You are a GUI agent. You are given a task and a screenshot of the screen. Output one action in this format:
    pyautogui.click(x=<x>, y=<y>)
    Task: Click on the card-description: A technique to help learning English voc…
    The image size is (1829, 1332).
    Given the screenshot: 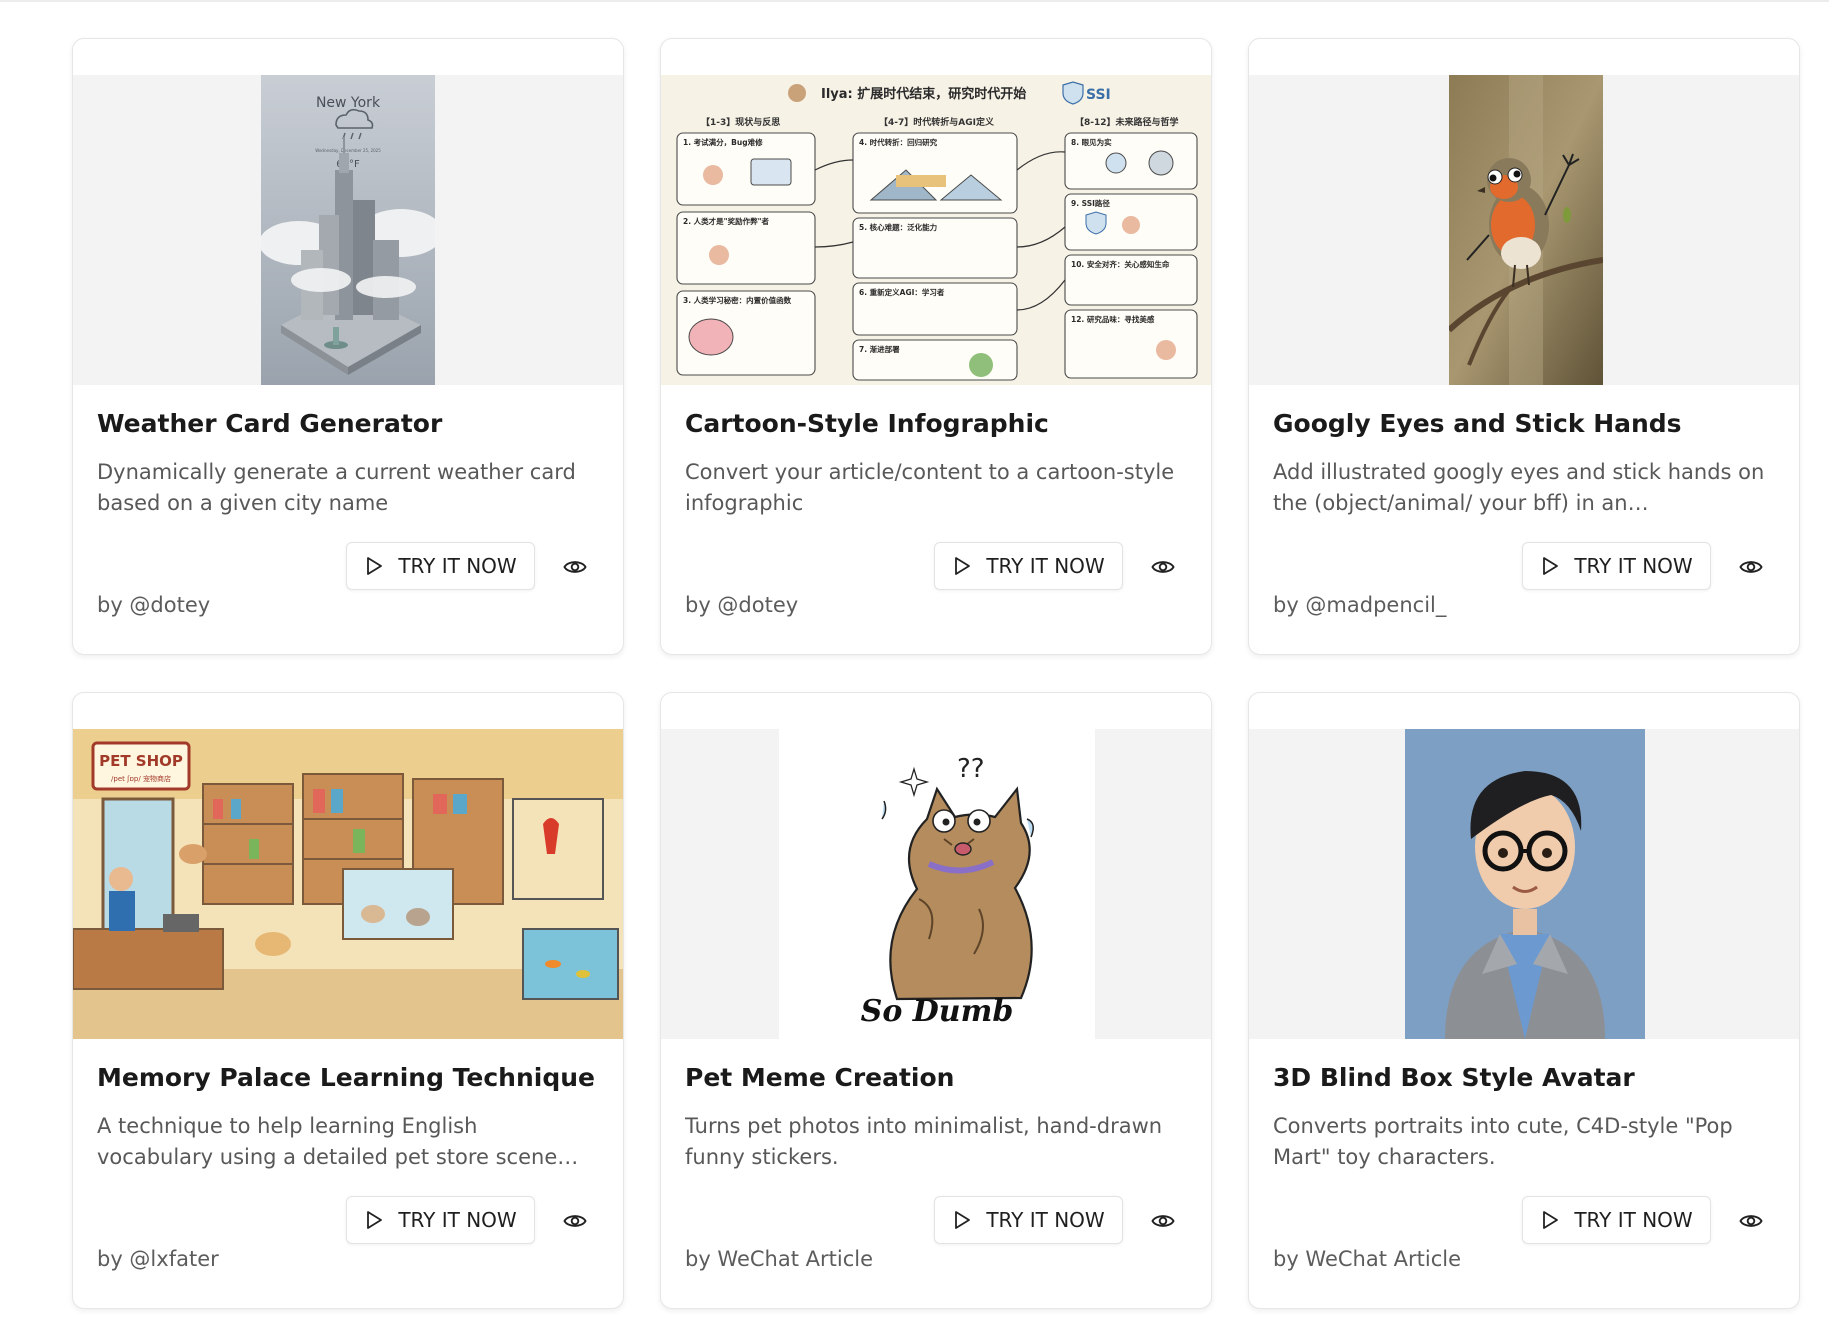 What is the action you would take?
    pyautogui.click(x=327, y=1141)
    